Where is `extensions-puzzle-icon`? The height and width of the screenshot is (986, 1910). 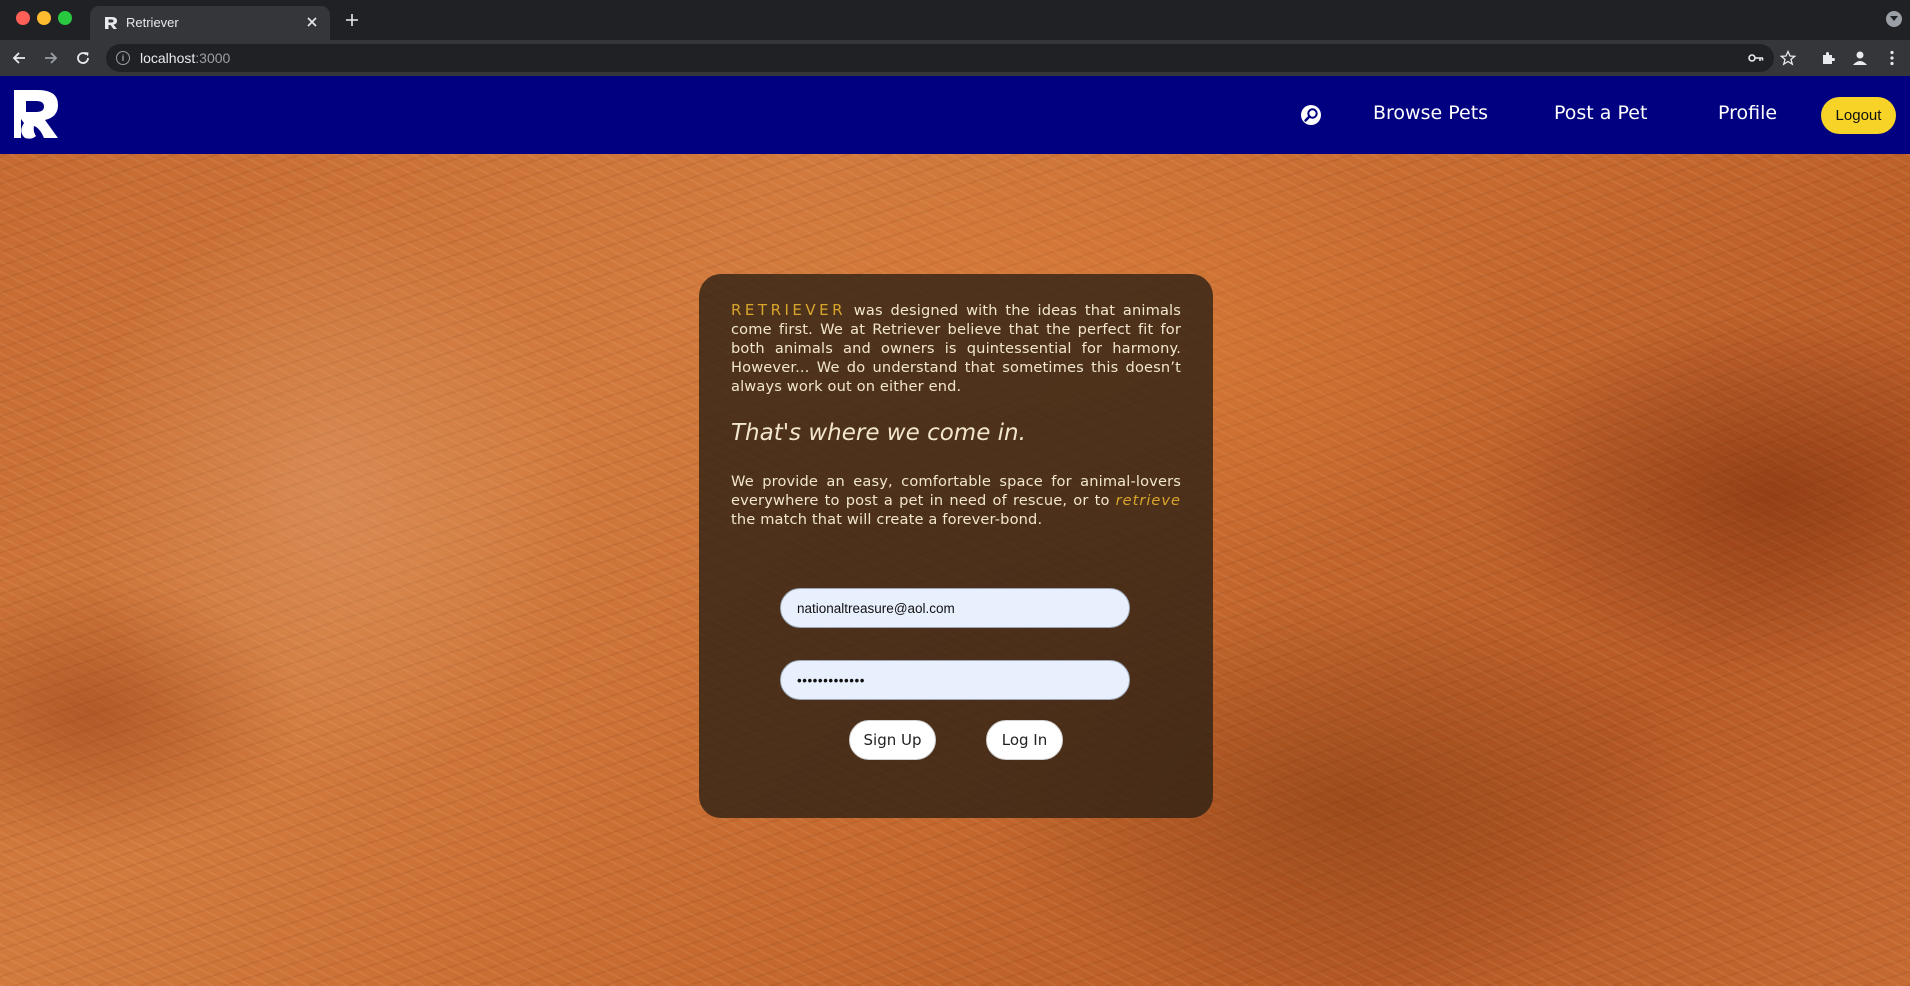
extensions-puzzle-icon is located at coordinates (1828, 58).